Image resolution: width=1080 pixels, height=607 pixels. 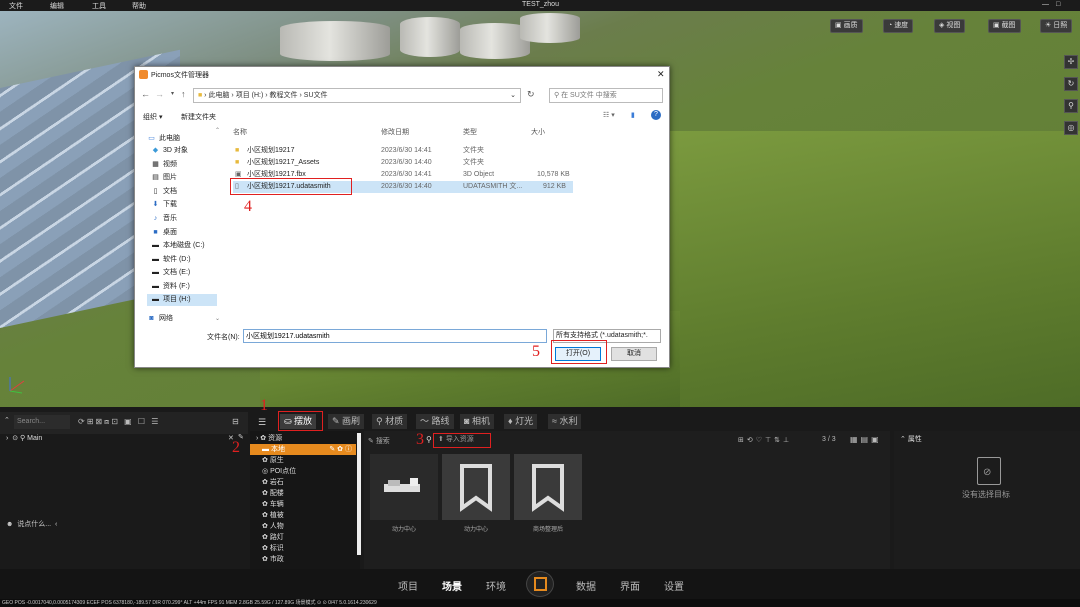 What do you see at coordinates (606, 95) in the screenshot?
I see `folder-search-input: ⚲ 在 SU文件 中搜索` at bounding box center [606, 95].